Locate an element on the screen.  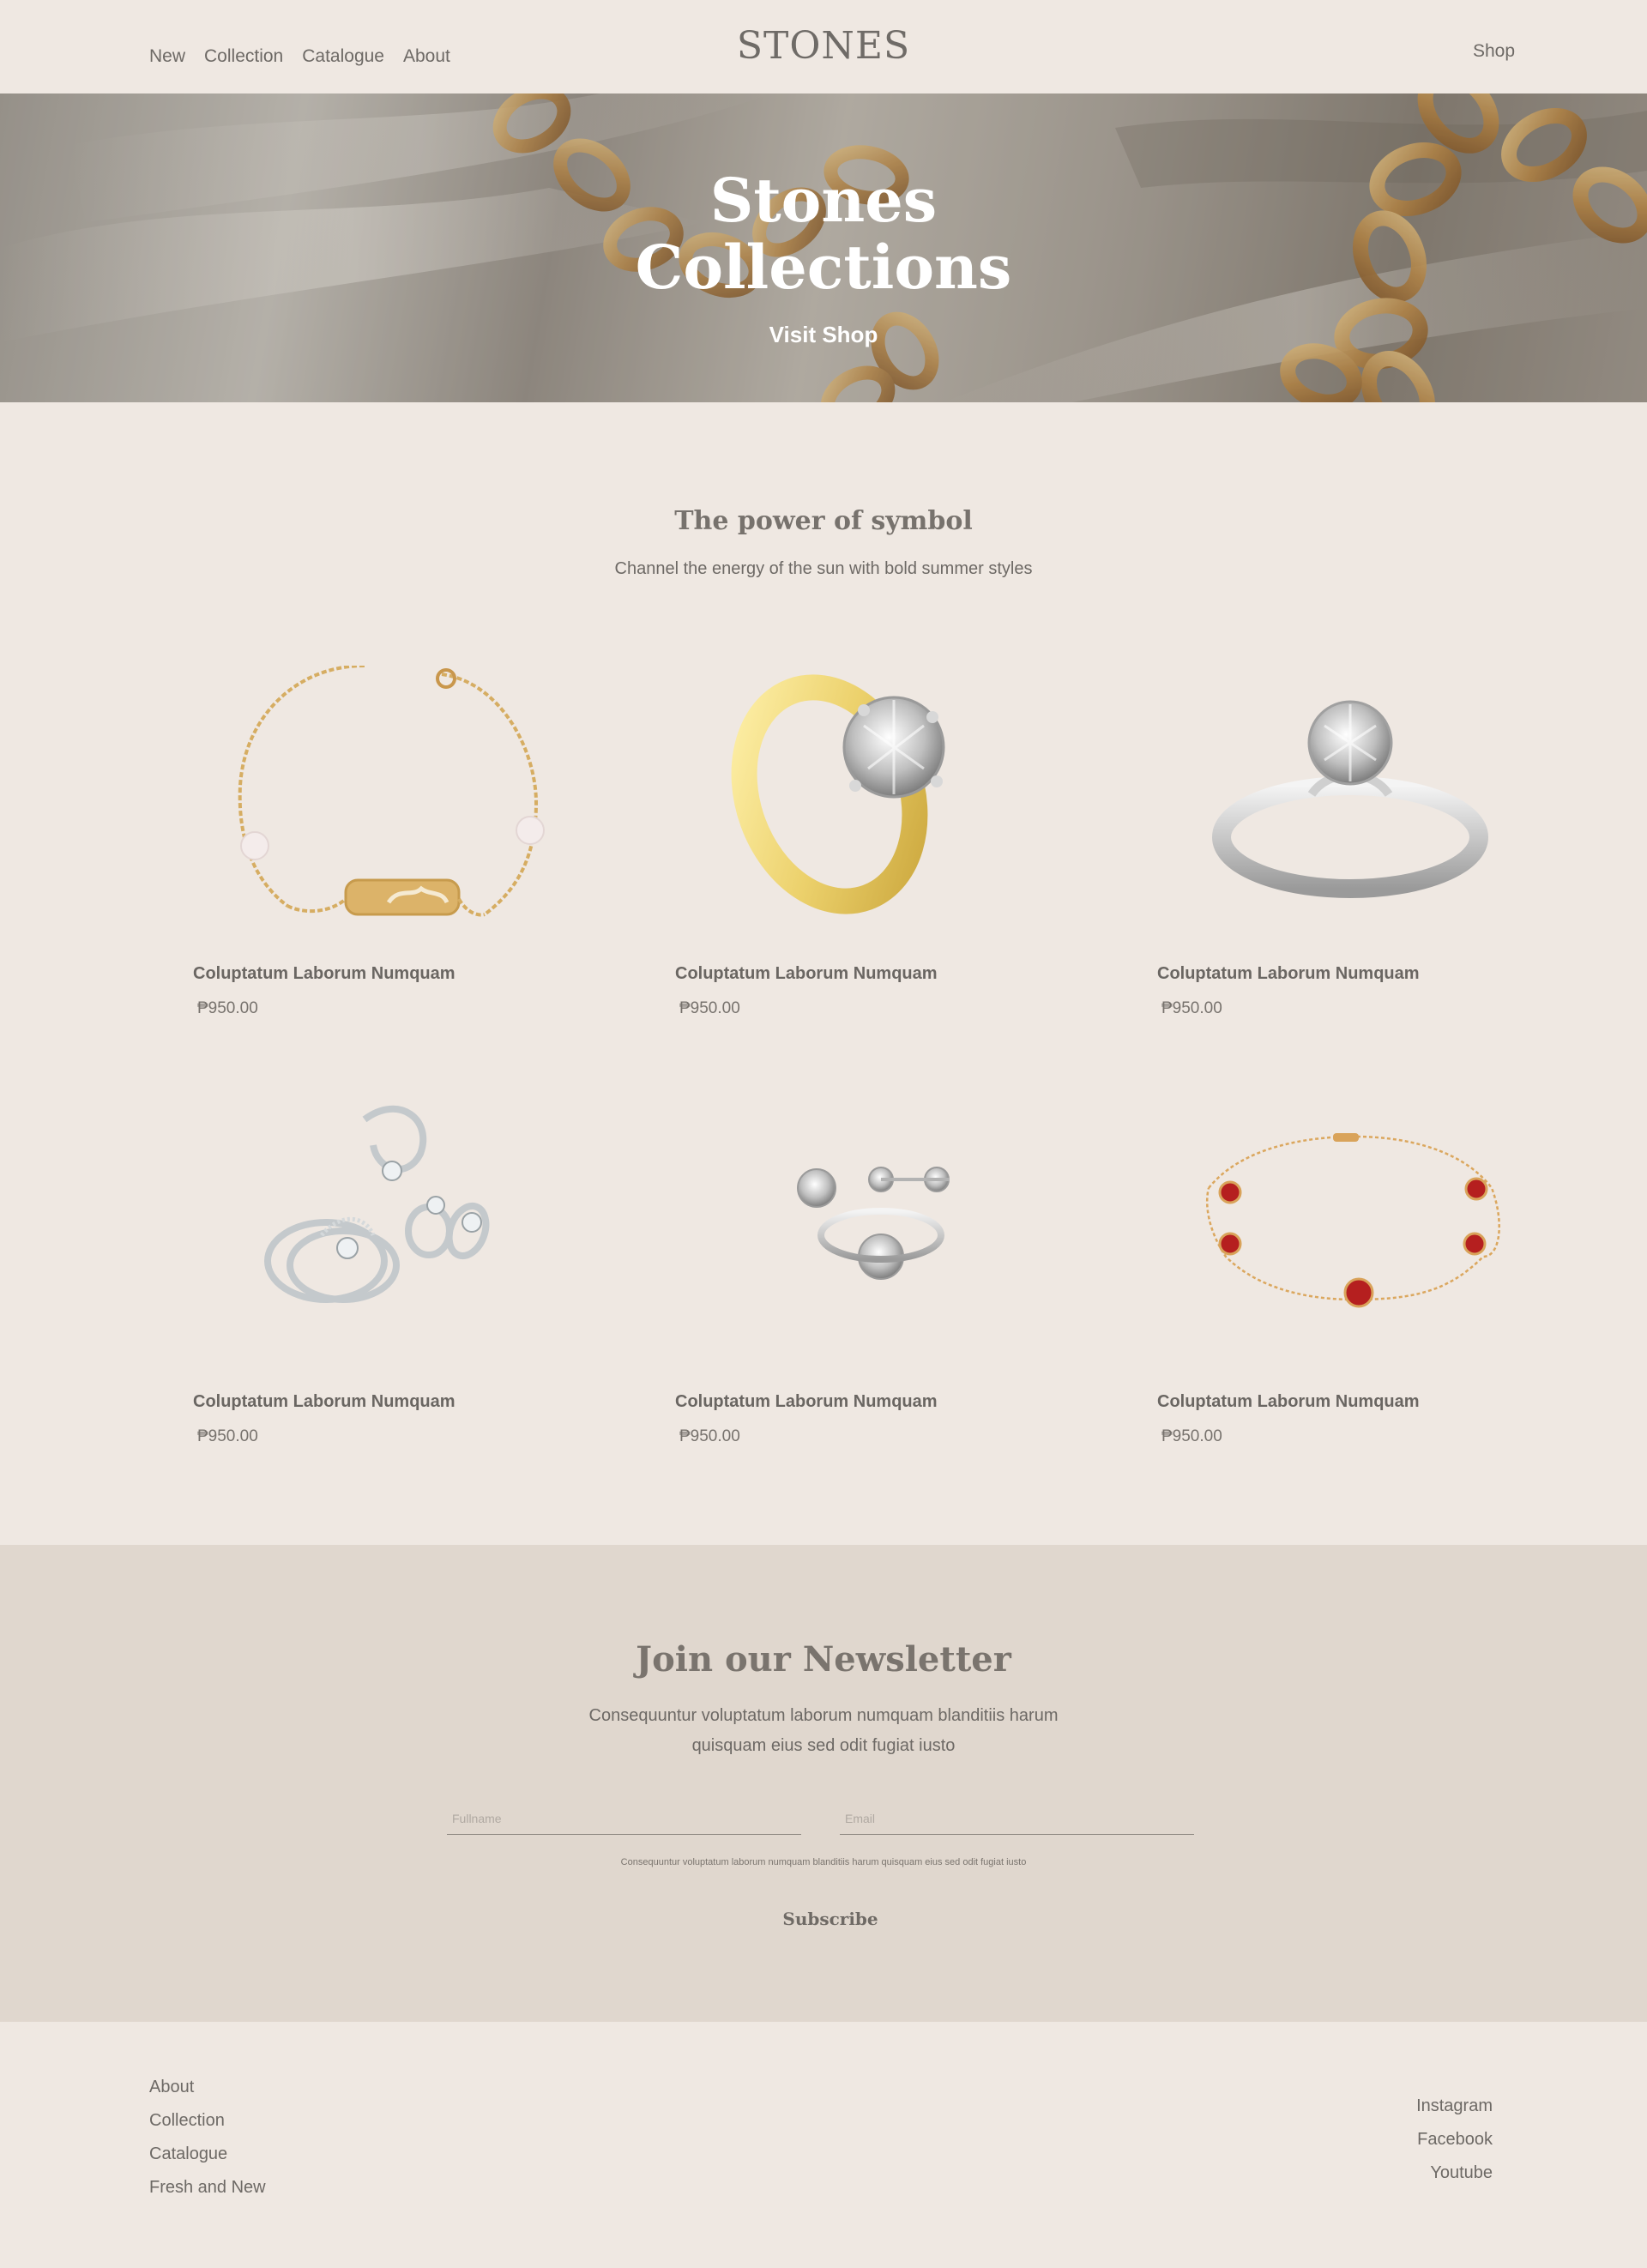
hero-title: Stones Collections is located at coordinates (824, 234).